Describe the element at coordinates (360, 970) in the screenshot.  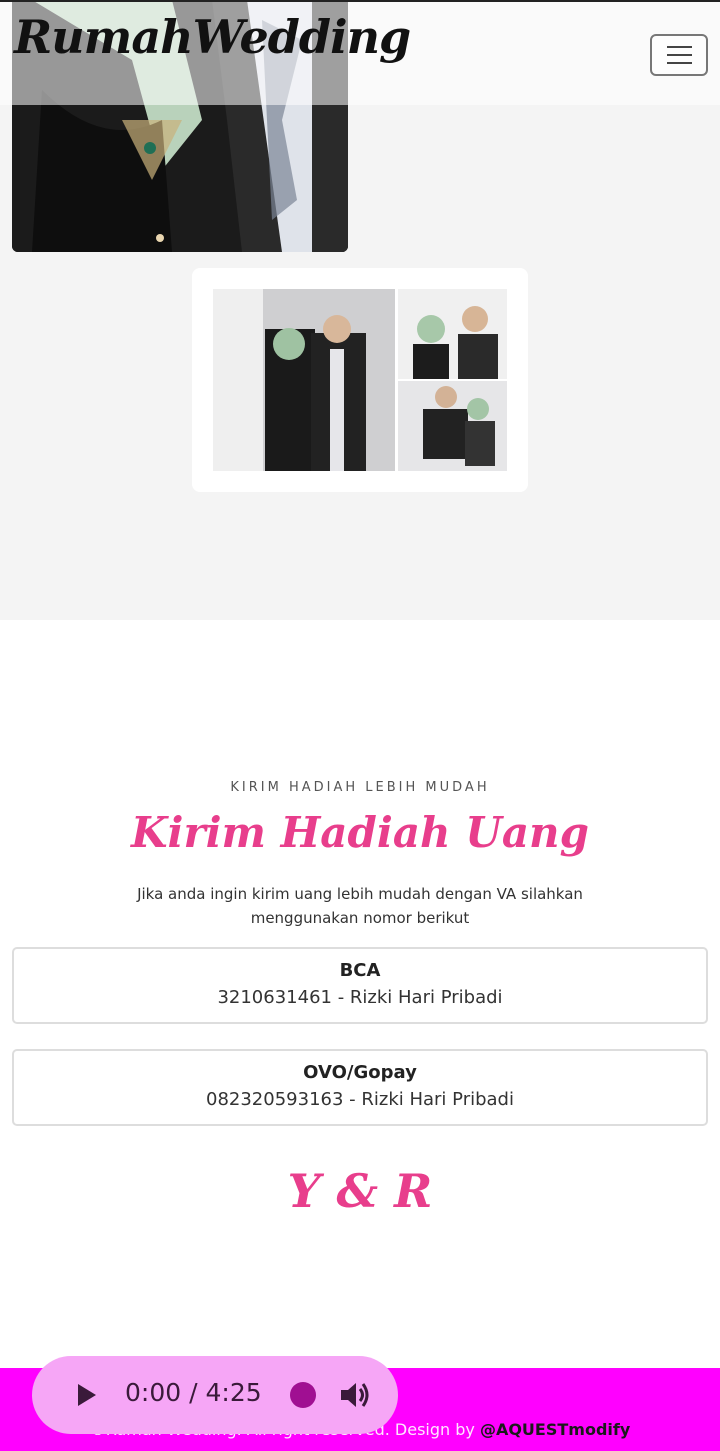
I see `account-name: BCA` at that location.